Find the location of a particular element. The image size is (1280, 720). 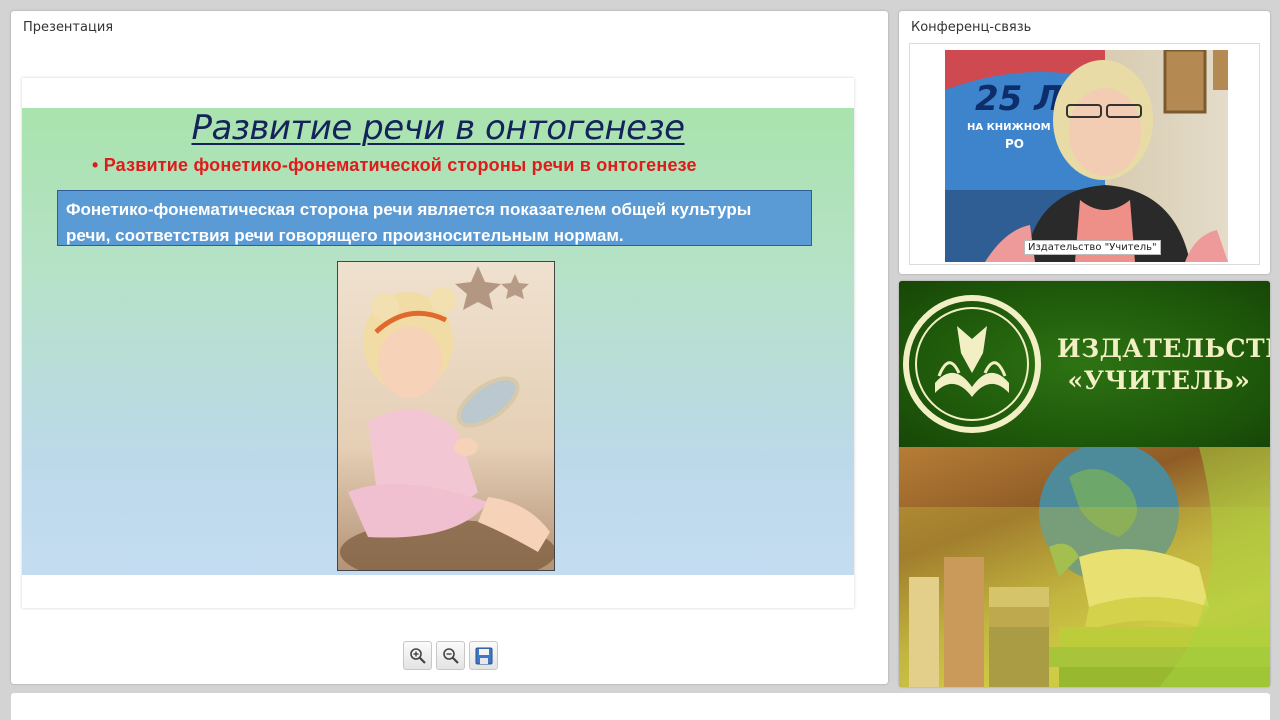

save-icon is located at coordinates (483, 655).